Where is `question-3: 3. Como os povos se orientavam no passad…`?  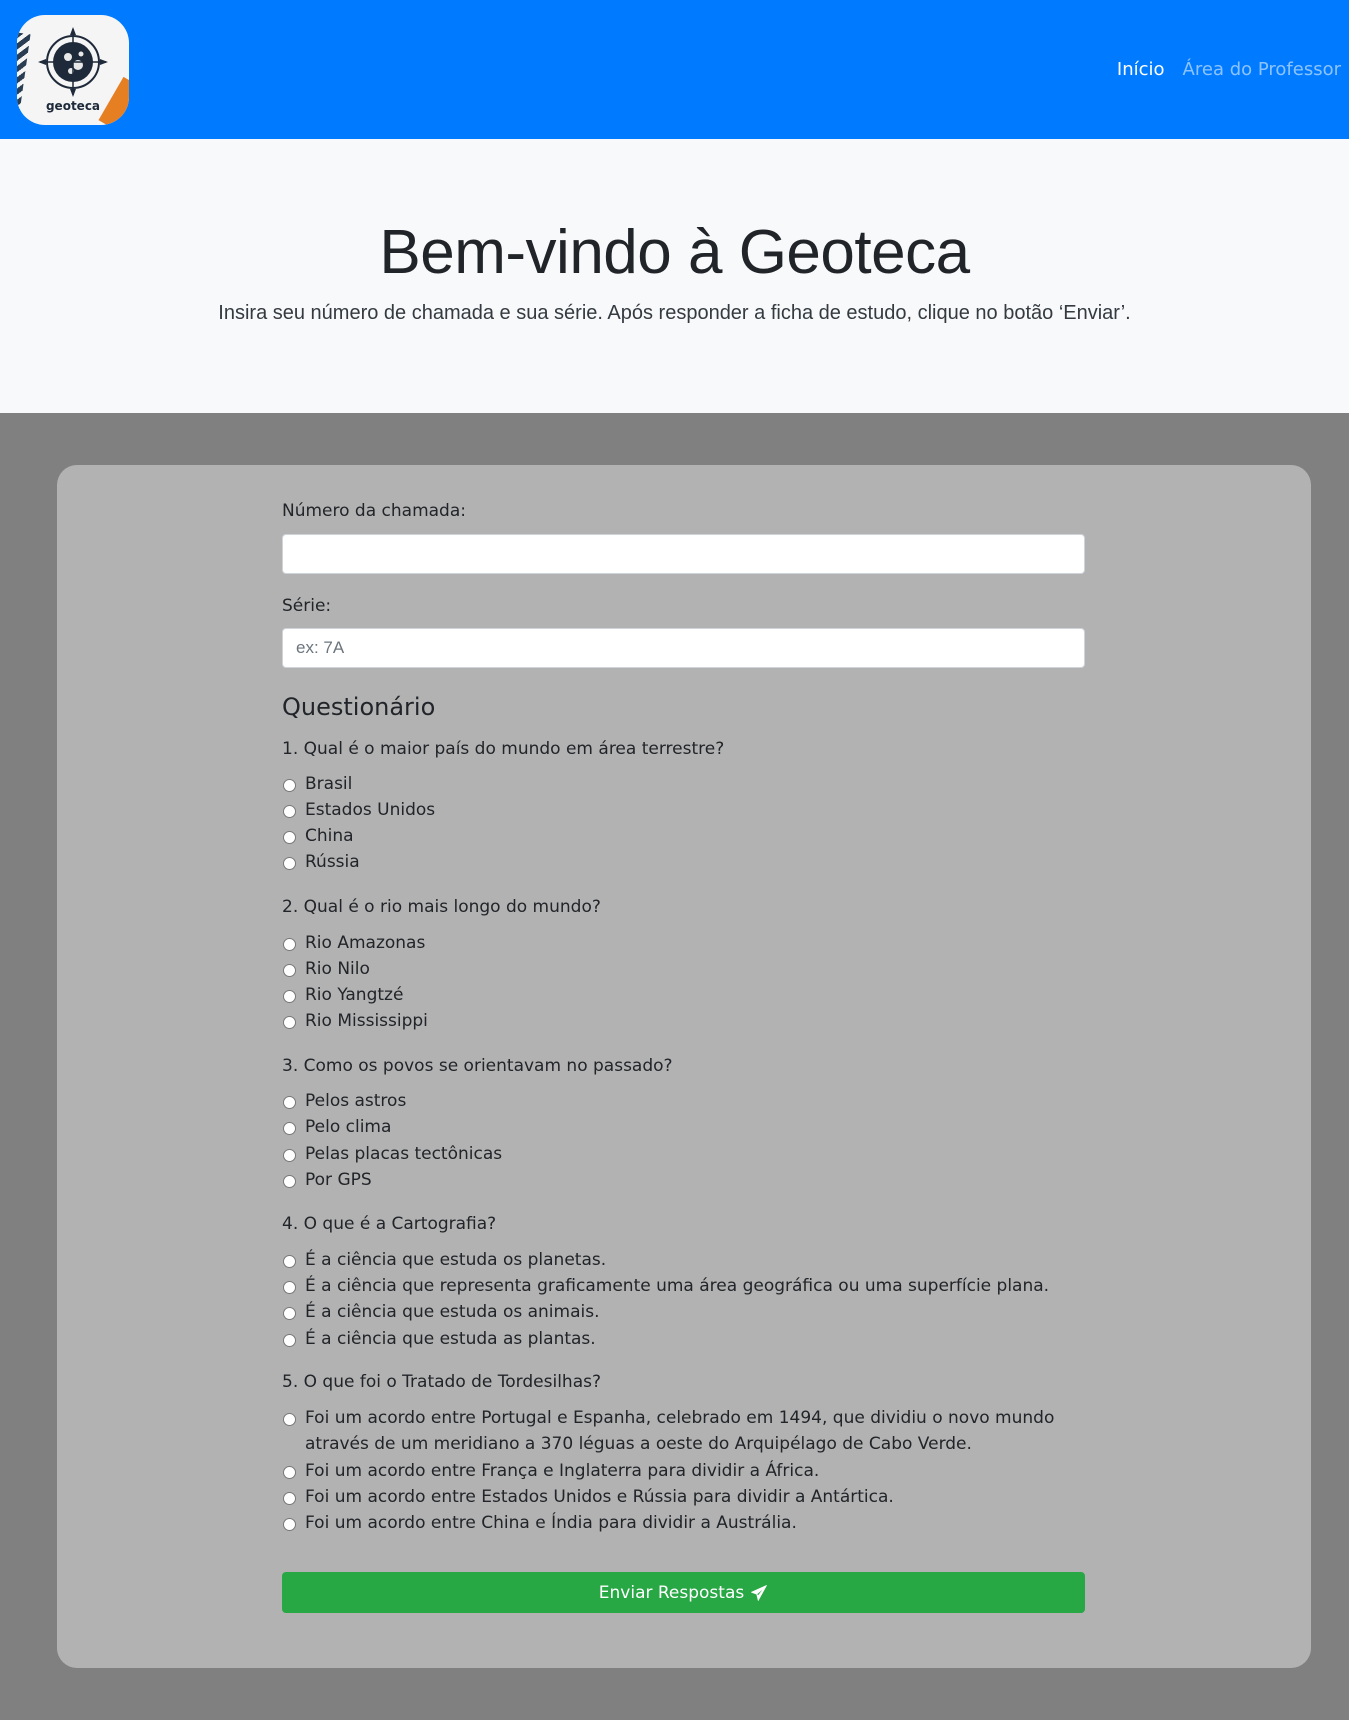
question-3: 3. Como os povos se orientavam no passad… is located at coordinates (477, 1066).